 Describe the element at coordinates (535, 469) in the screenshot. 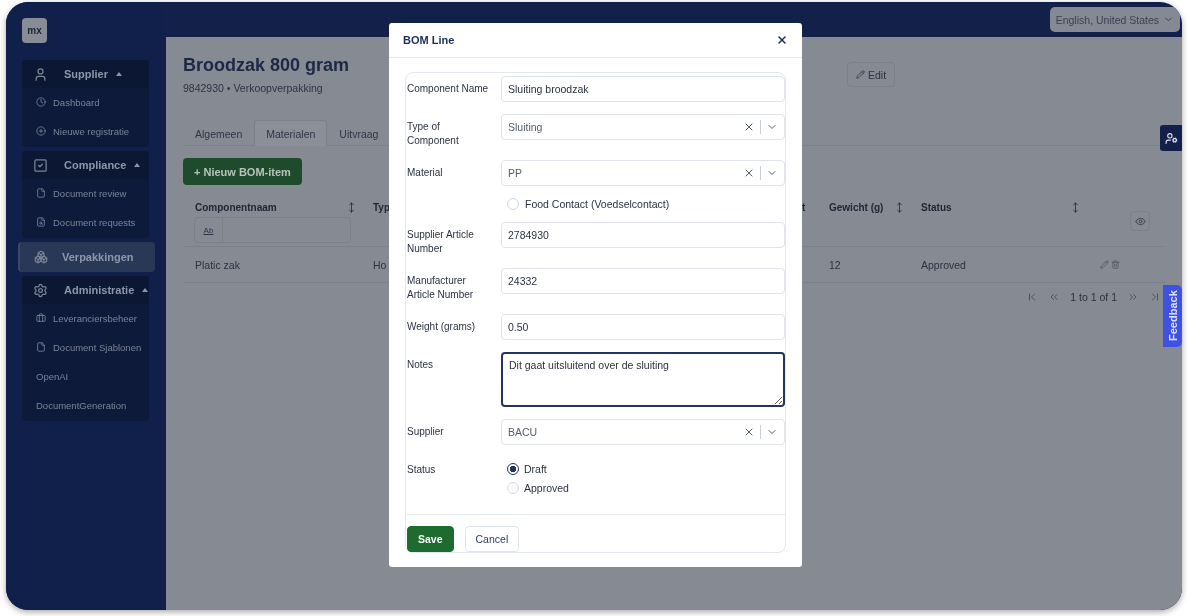

I see `radio-label: Draft` at that location.